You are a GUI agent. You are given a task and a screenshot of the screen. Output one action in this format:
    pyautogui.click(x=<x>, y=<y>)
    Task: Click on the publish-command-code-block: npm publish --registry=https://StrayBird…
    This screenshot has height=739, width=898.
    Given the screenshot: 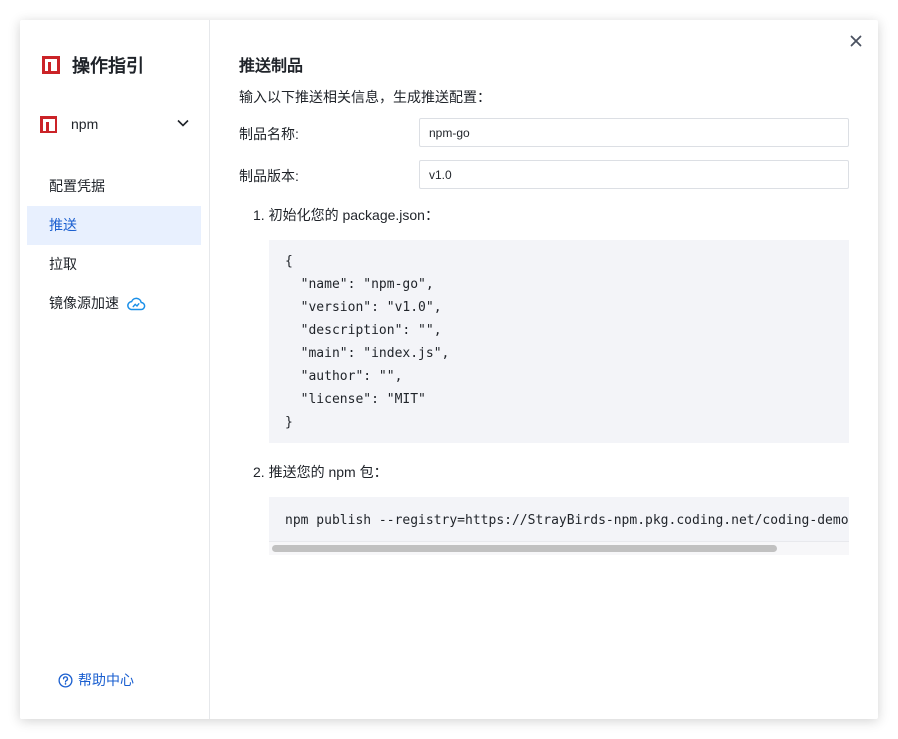 What is the action you would take?
    pyautogui.click(x=559, y=526)
    